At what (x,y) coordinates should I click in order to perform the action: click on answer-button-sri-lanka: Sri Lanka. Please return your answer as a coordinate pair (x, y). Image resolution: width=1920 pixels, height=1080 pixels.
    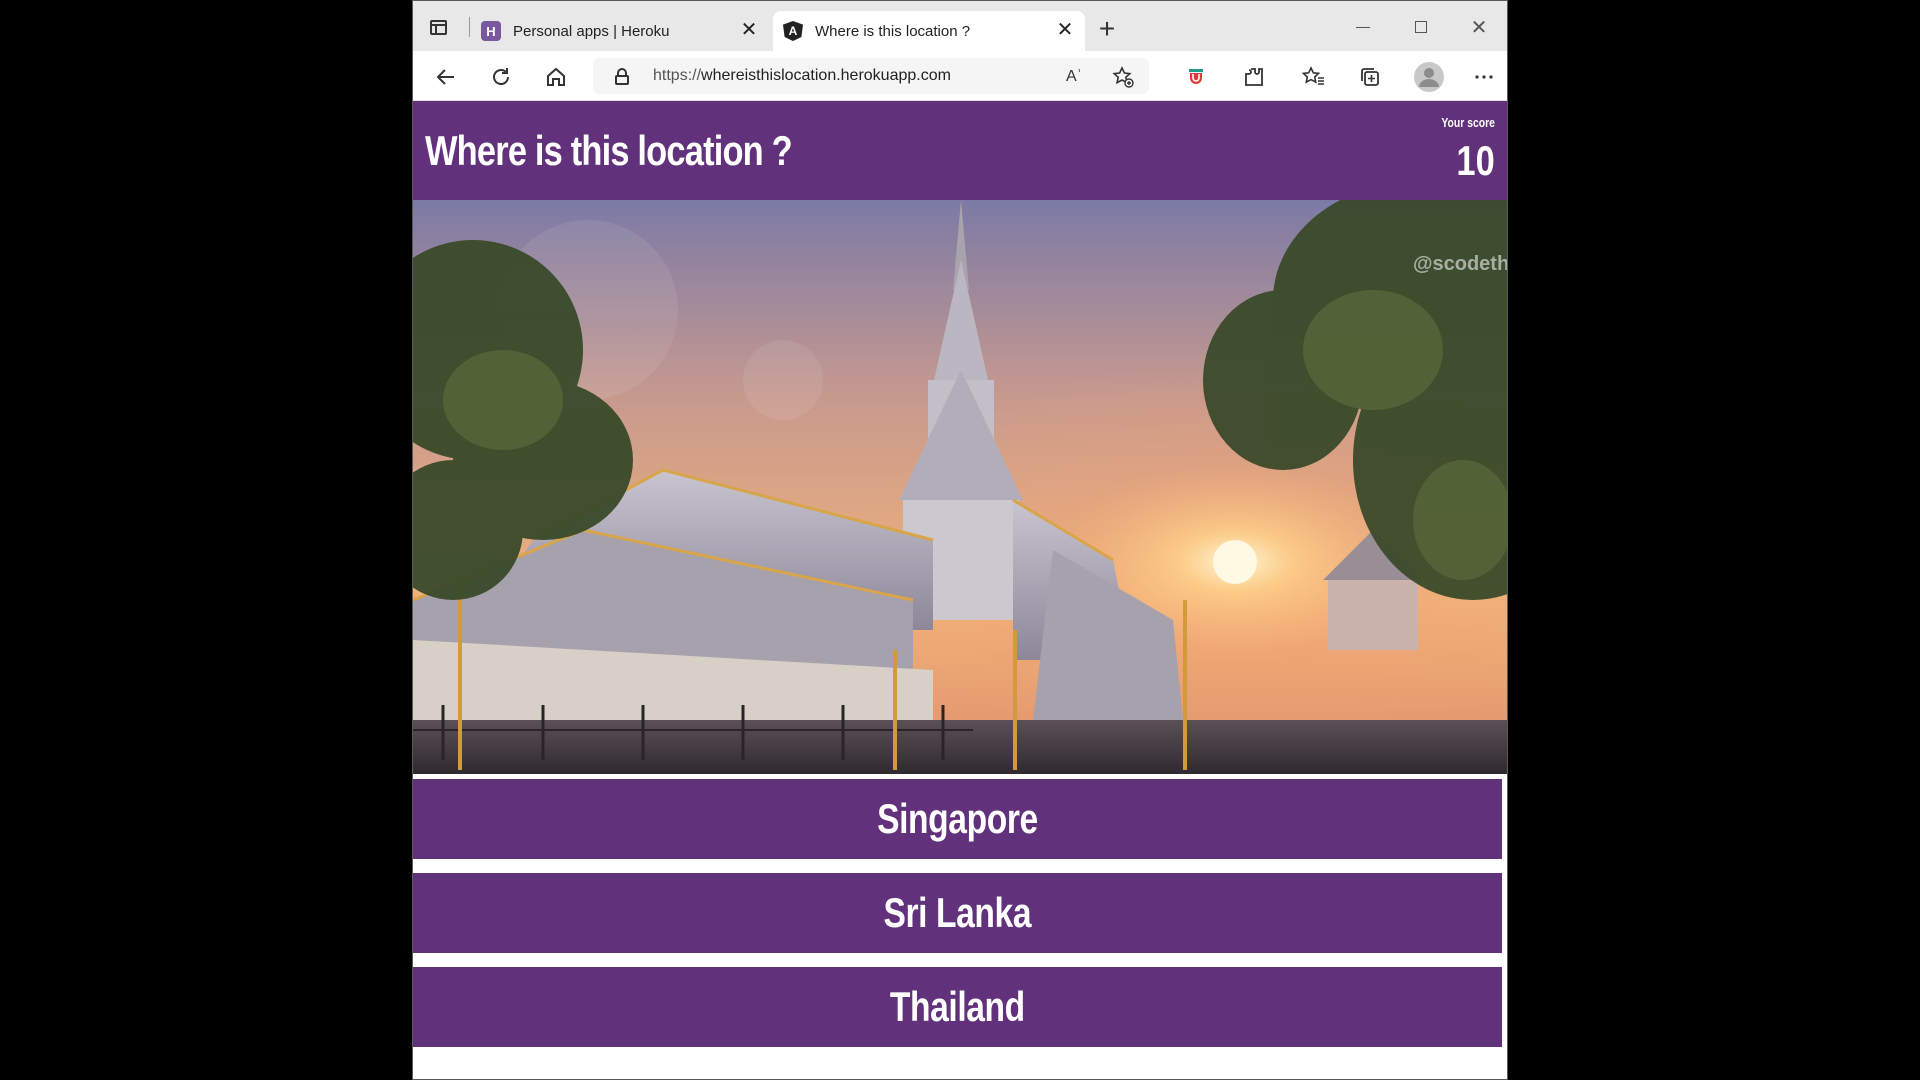
    Looking at the image, I should click on (957, 913).